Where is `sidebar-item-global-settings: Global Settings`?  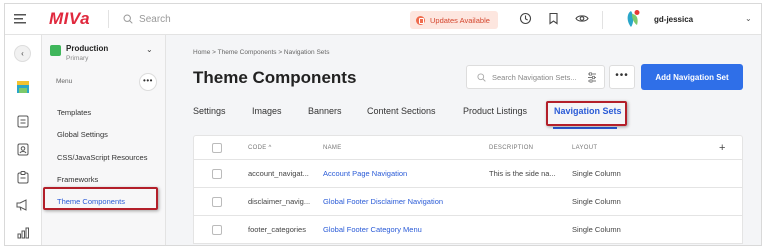
sidebar-item-global-settings: Global Settings is located at coordinates (82, 134).